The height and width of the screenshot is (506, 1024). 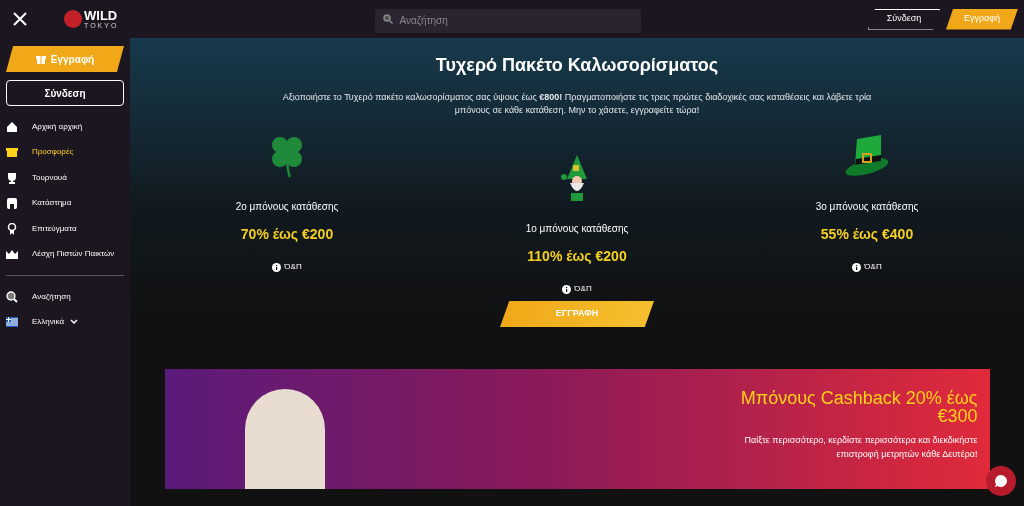 I want to click on sidebar-item: Αναζήτηση, so click(x=65, y=296).